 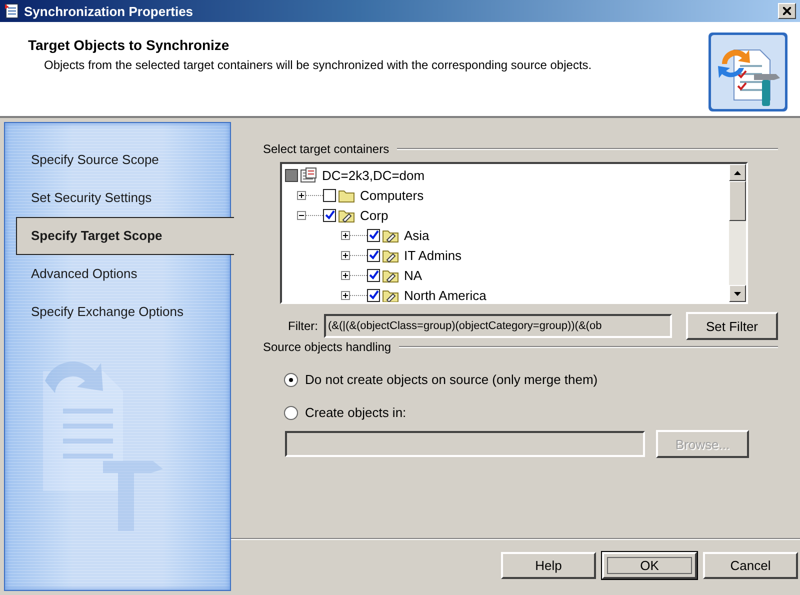 What do you see at coordinates (318, 65) in the screenshot?
I see `page-description: Objects from the selected target containers will be synchronized with the corresponding source objects.` at bounding box center [318, 65].